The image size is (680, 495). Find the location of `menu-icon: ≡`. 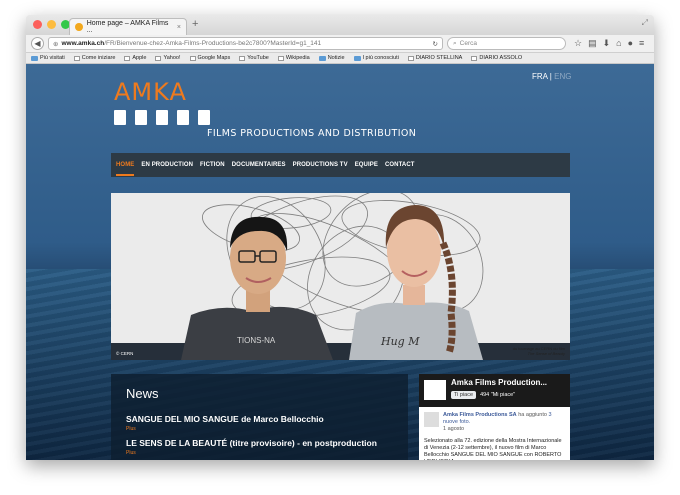

menu-icon: ≡ is located at coordinates (641, 43).